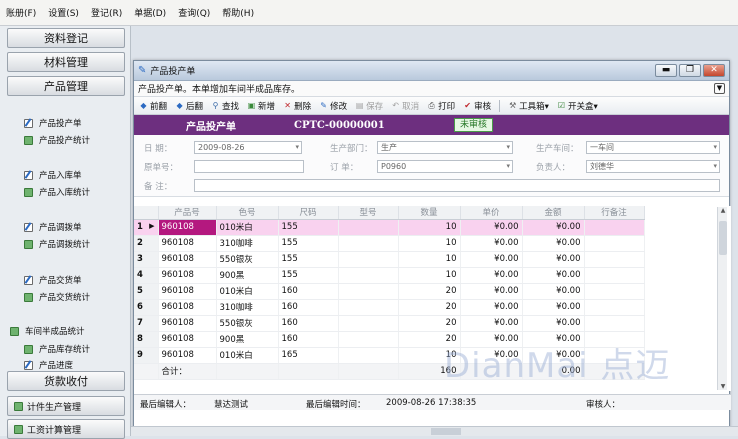  What do you see at coordinates (308, 355) in the screenshot?
I see `cell-size: 165` at bounding box center [308, 355].